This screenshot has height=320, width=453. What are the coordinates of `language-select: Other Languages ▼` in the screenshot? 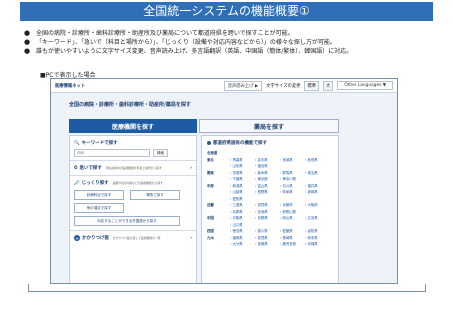 It's located at (365, 85).